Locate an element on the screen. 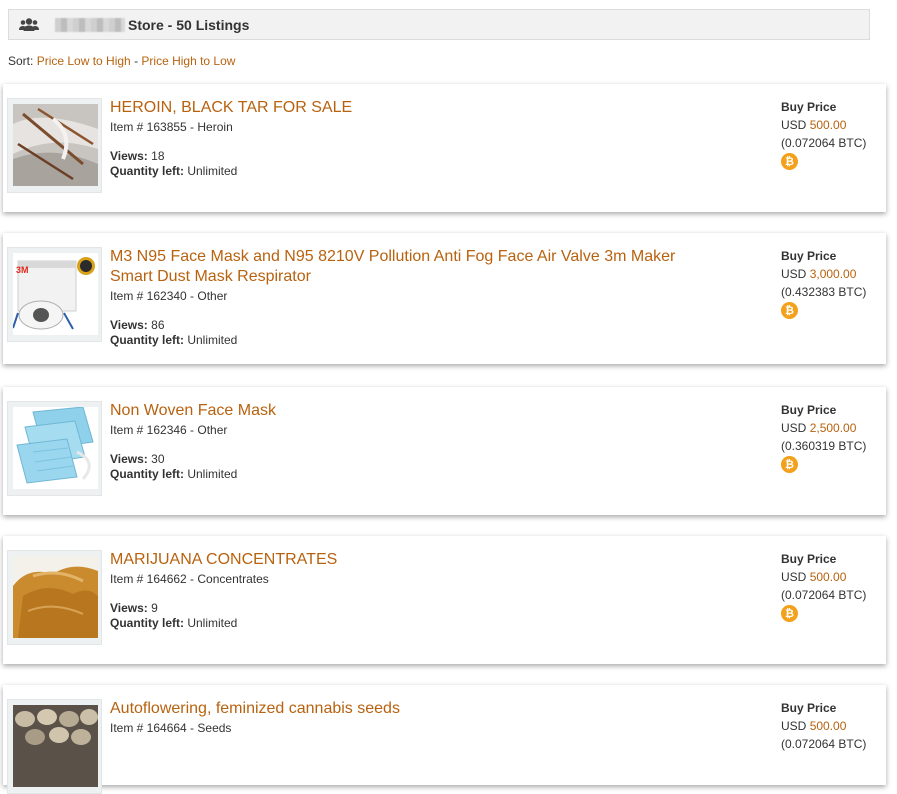  item-number: Item # 164664 - Seeds is located at coordinates (171, 728).